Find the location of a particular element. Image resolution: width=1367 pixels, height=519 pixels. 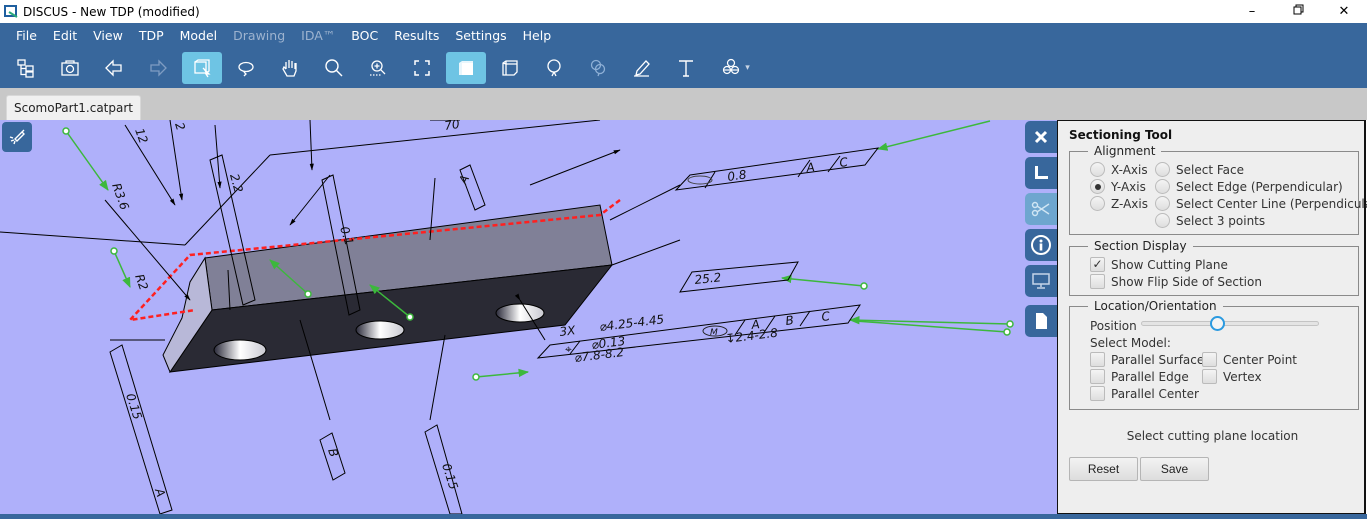

checkbox-center-point: Center Point is located at coordinates (1249, 359).